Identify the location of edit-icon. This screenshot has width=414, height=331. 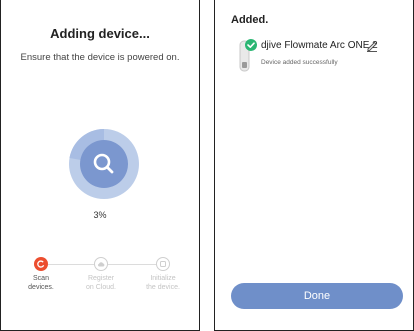
(372, 45).